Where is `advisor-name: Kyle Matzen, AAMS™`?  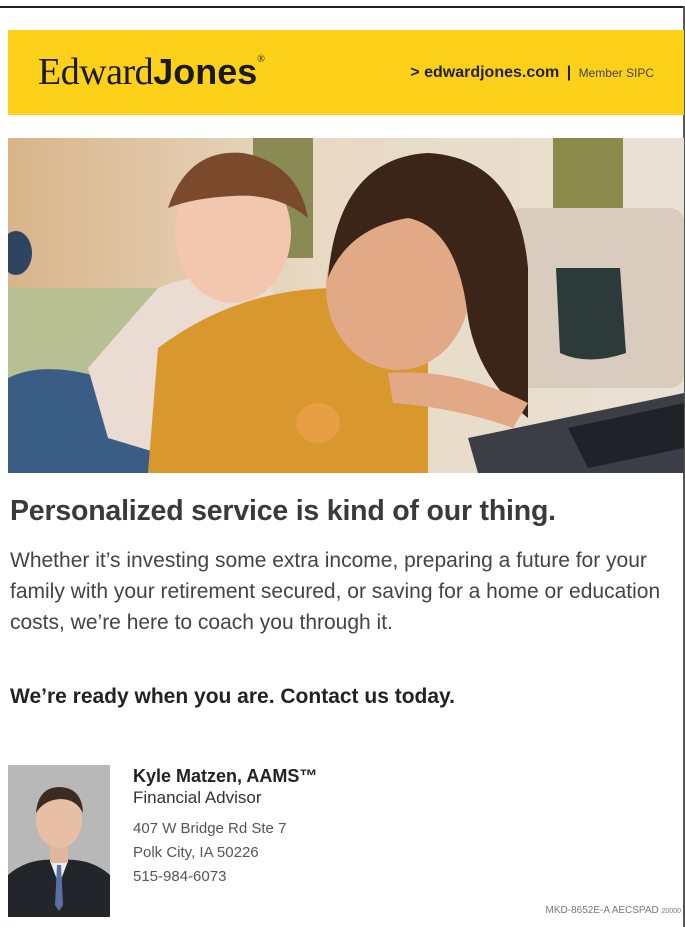 advisor-name: Kyle Matzen, AAMS™ is located at coordinates (225, 776).